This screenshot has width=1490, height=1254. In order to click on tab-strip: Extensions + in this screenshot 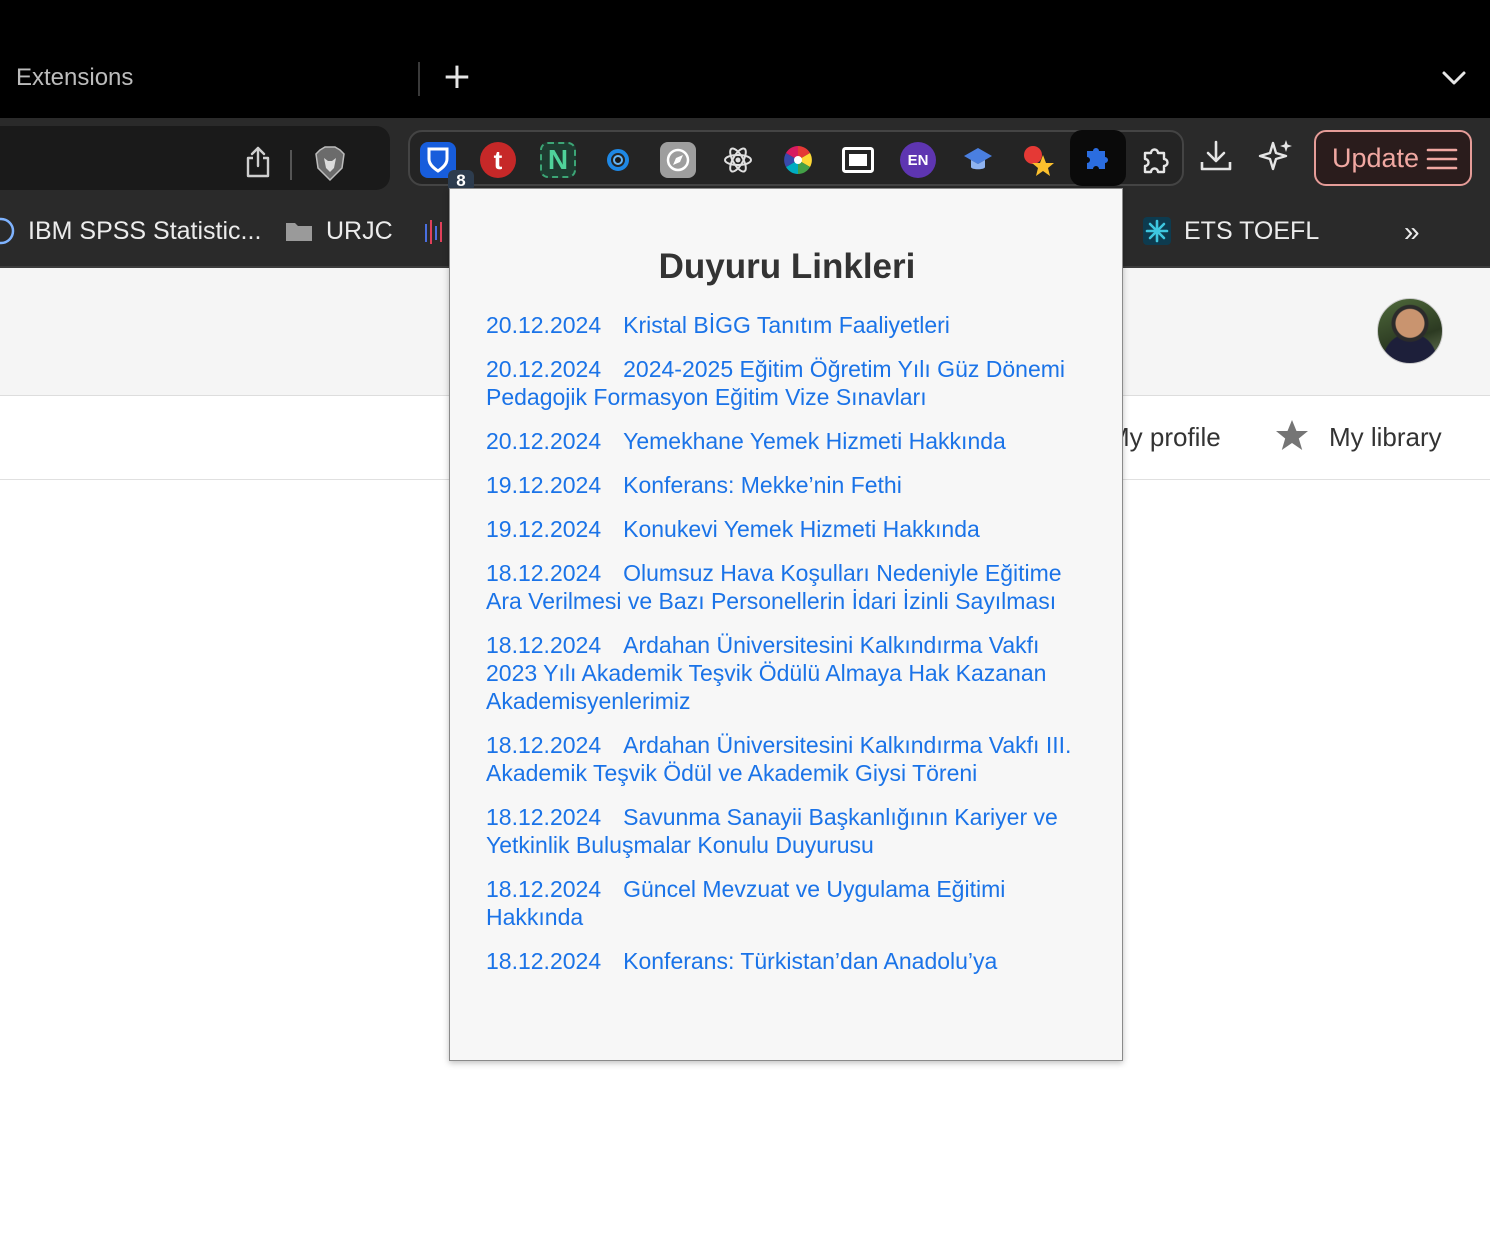, I will do `click(745, 59)`.